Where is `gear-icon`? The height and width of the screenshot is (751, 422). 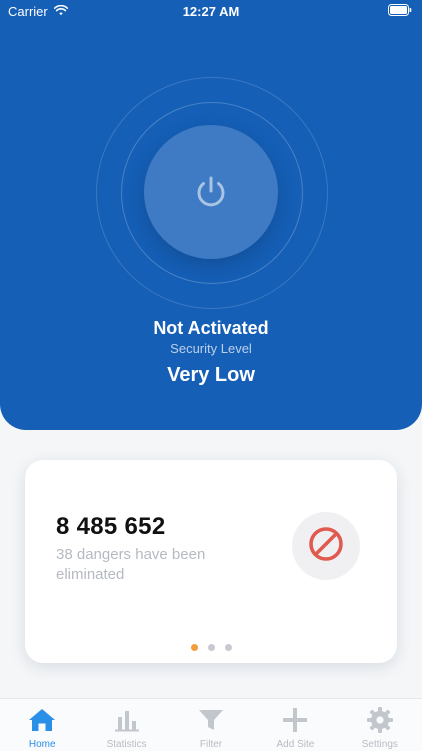
gear-icon is located at coordinates (380, 720).